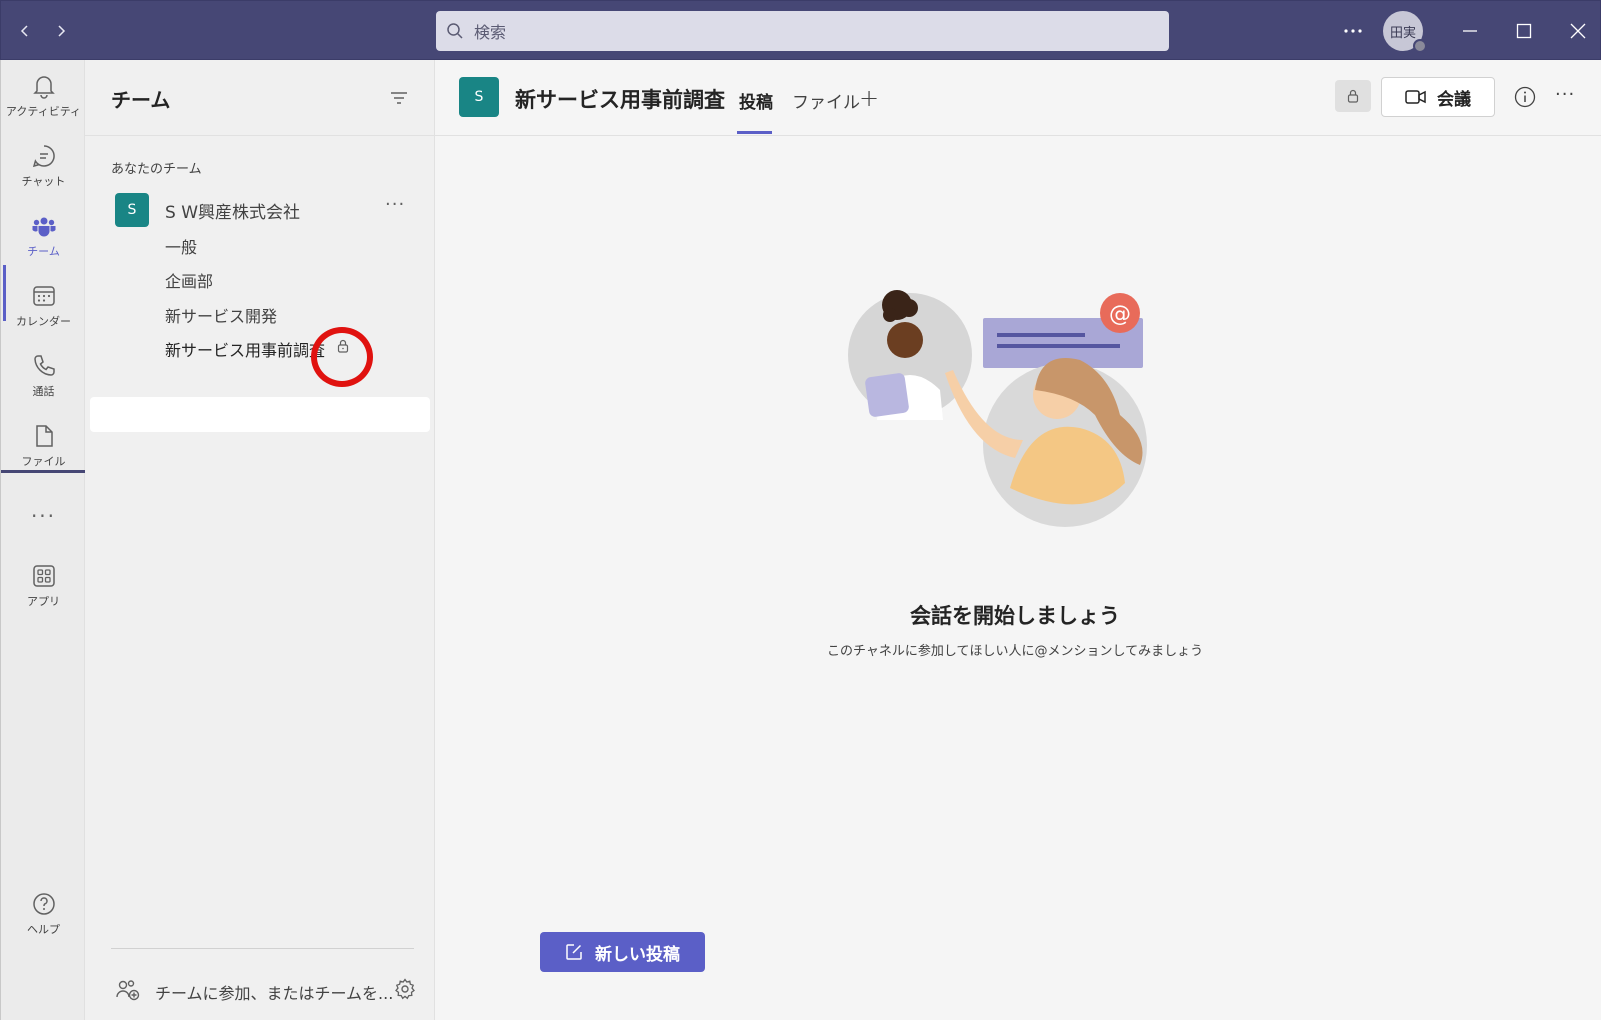 Image resolution: width=1601 pixels, height=1020 pixels. Describe the element at coordinates (1353, 31) in the screenshot. I see `more-options-icon` at that location.